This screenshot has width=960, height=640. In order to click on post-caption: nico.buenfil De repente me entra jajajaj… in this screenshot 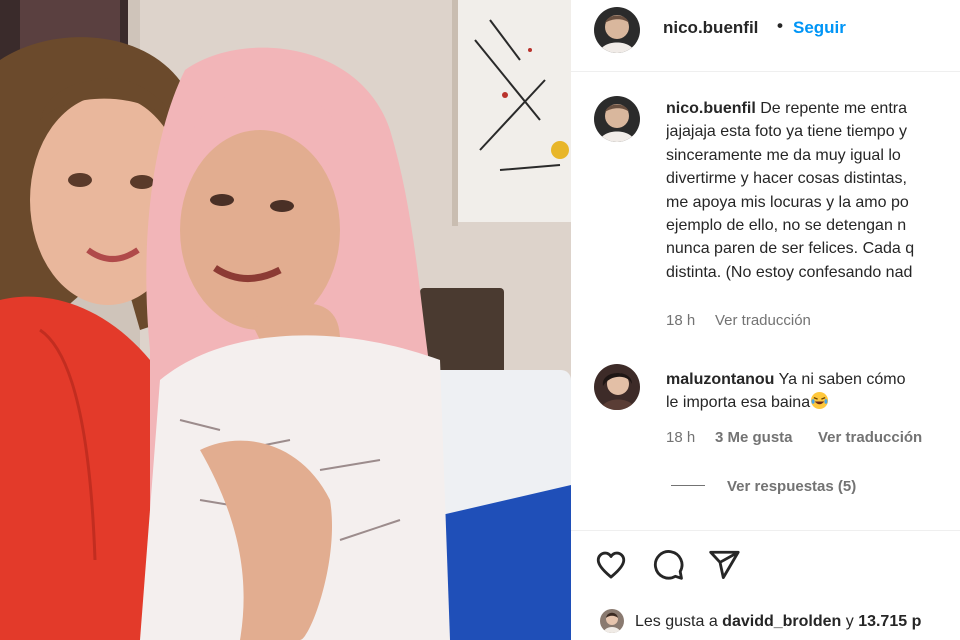, I will do `click(813, 190)`.